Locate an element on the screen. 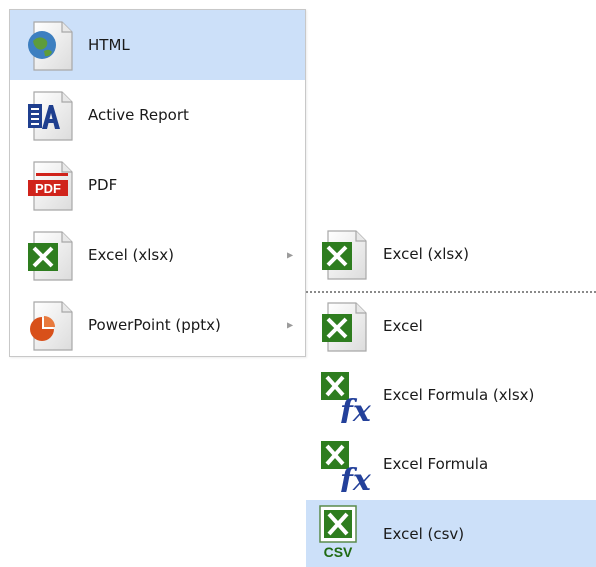 The image size is (596, 567). submenu-item-label: Excel Formula is located at coordinates (436, 464).